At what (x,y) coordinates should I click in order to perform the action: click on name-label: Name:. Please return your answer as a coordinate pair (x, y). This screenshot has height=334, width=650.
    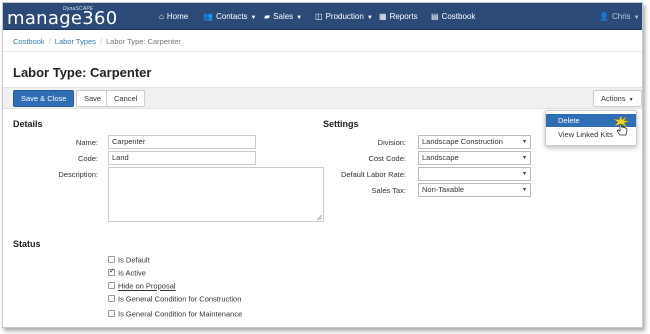
    Looking at the image, I should click on (86, 142).